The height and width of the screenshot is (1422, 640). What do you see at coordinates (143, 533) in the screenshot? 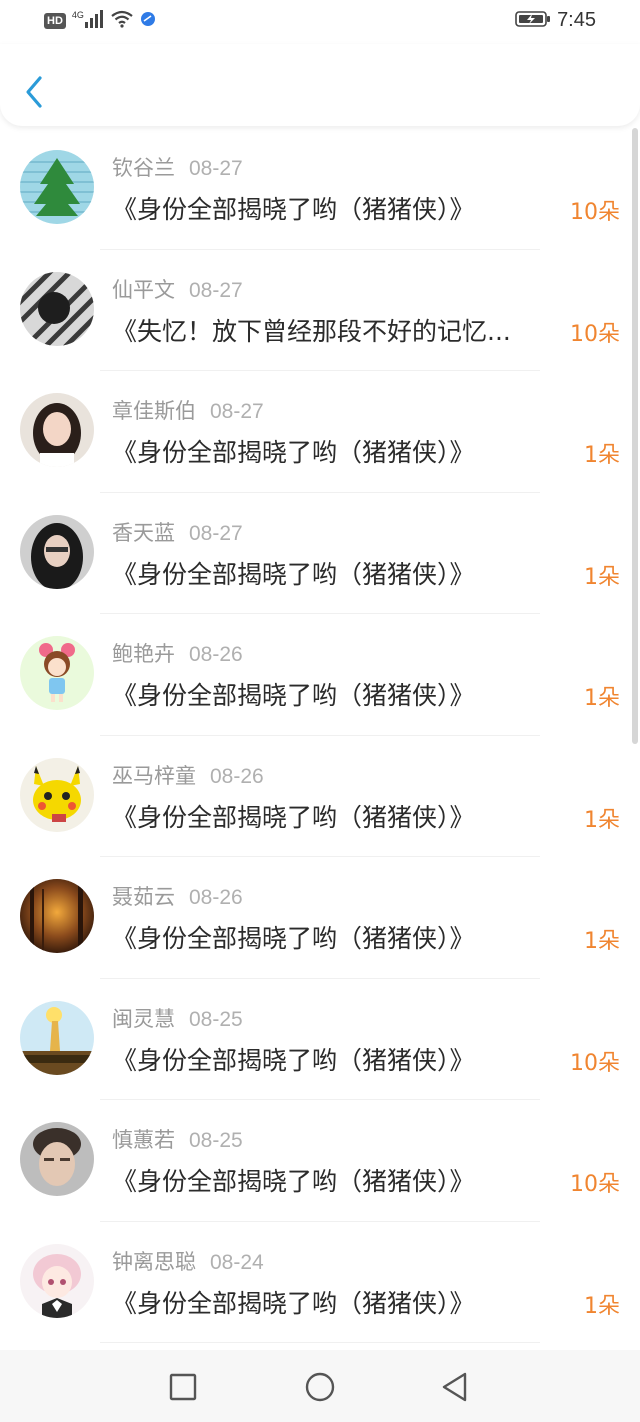
I see `sender-name: 香天蓝` at bounding box center [143, 533].